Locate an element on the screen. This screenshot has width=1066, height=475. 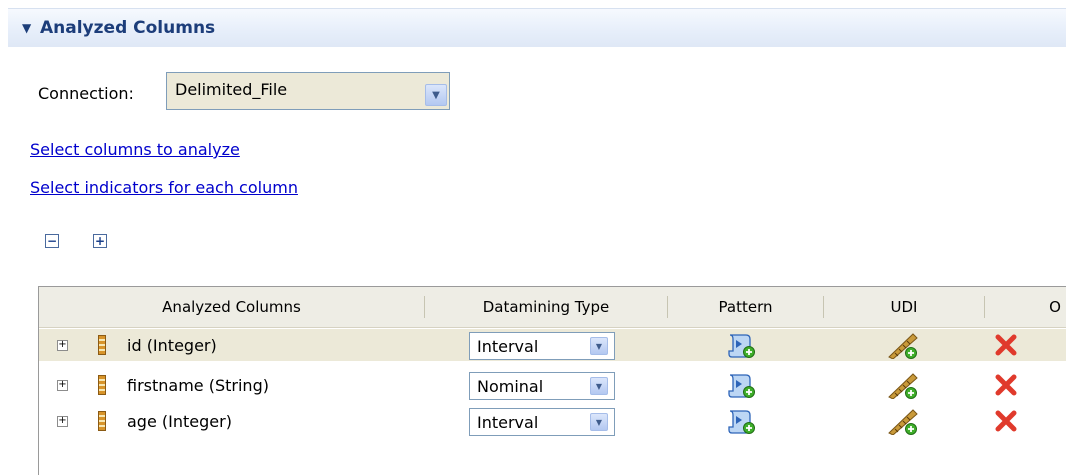
header-datamining-type: Datamining Type is located at coordinates (546, 307).